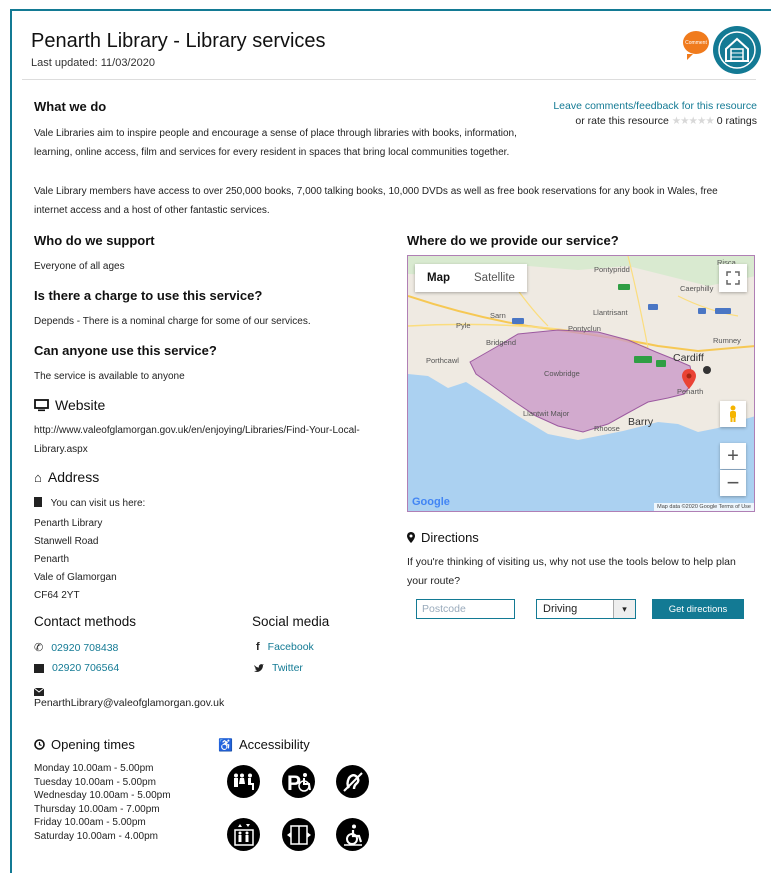 The height and width of the screenshot is (873, 771). I want to click on opening-day: Wednesday 10.00am - 5.00pm, so click(102, 795).